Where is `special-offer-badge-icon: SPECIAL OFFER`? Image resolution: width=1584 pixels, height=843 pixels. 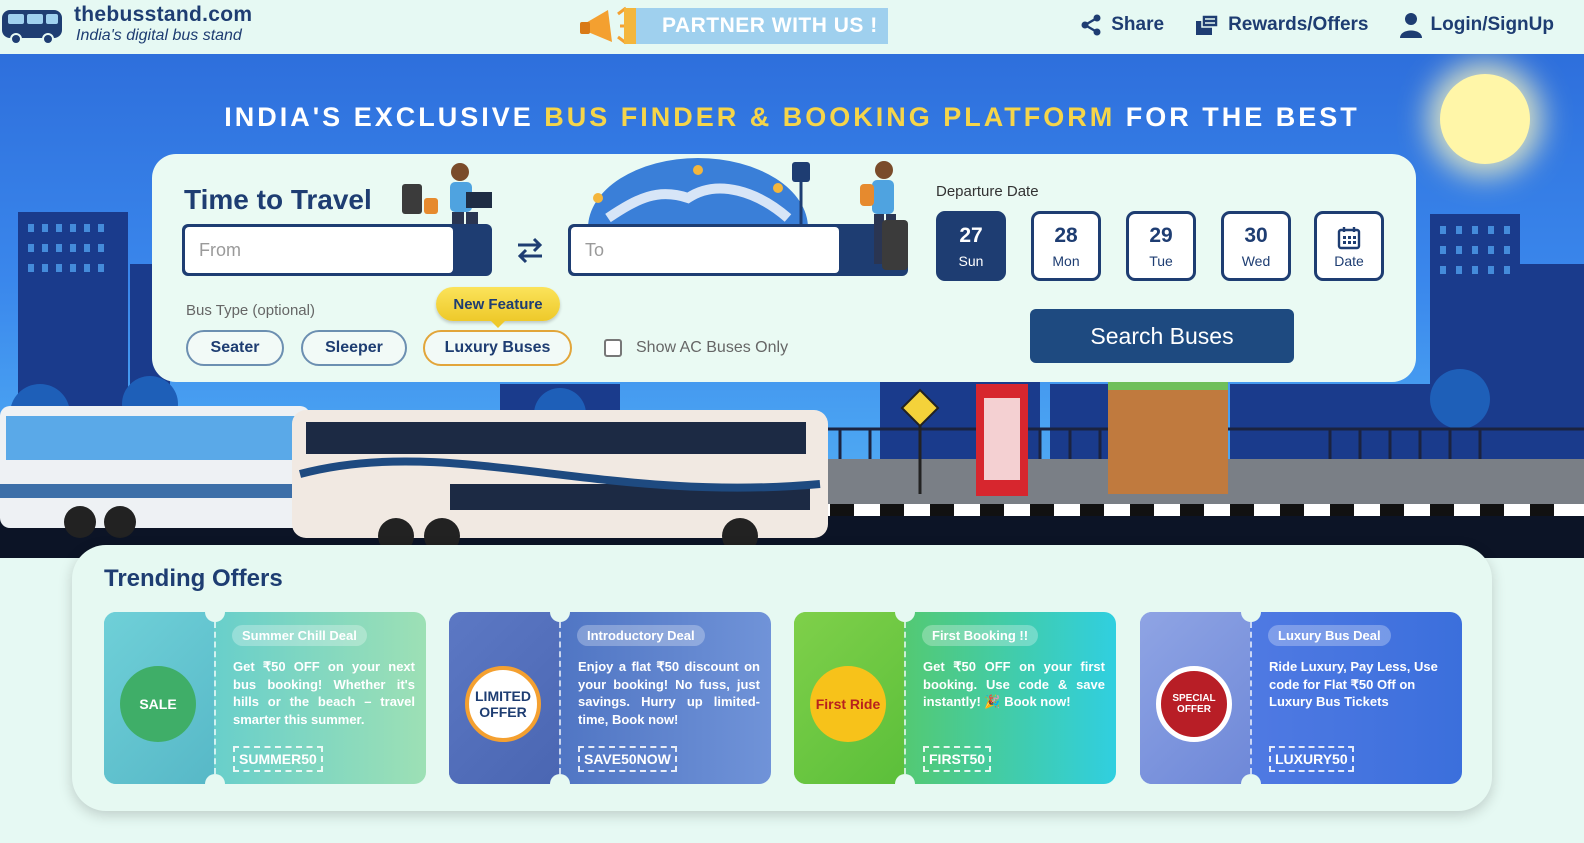 special-offer-badge-icon: SPECIAL OFFER is located at coordinates (1194, 704).